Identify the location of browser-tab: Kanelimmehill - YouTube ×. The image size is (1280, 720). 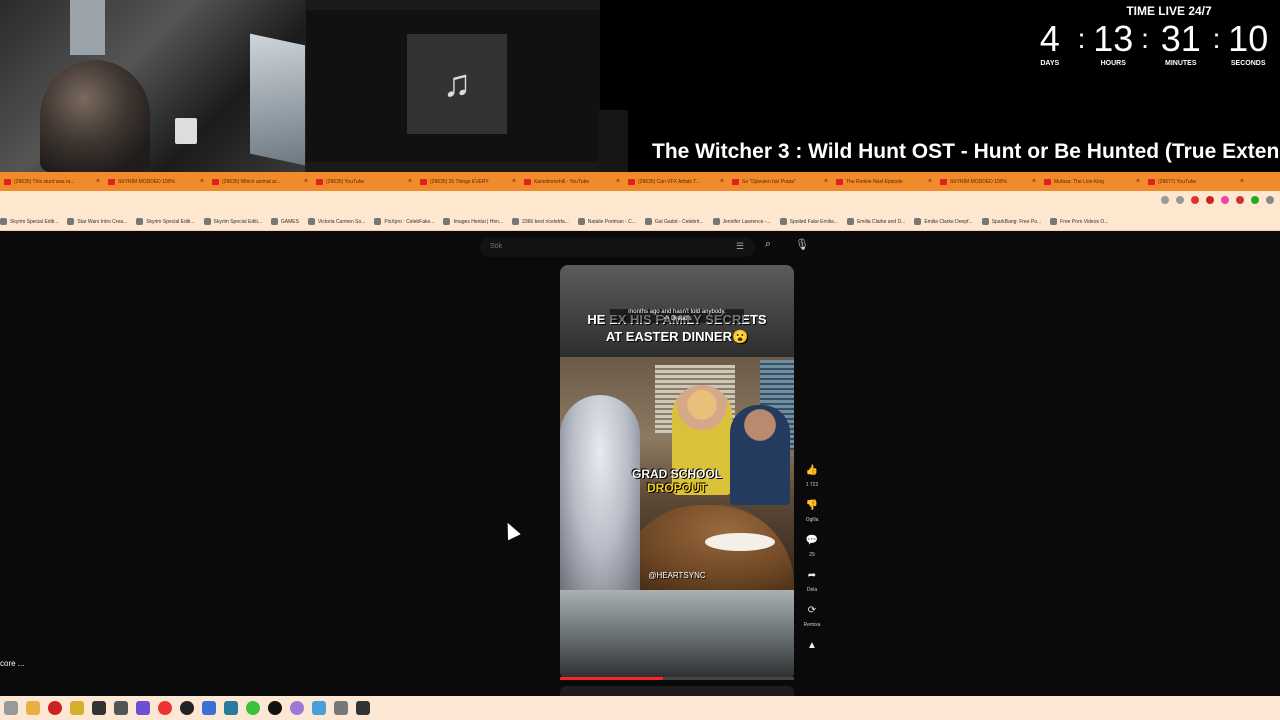
(572, 181).